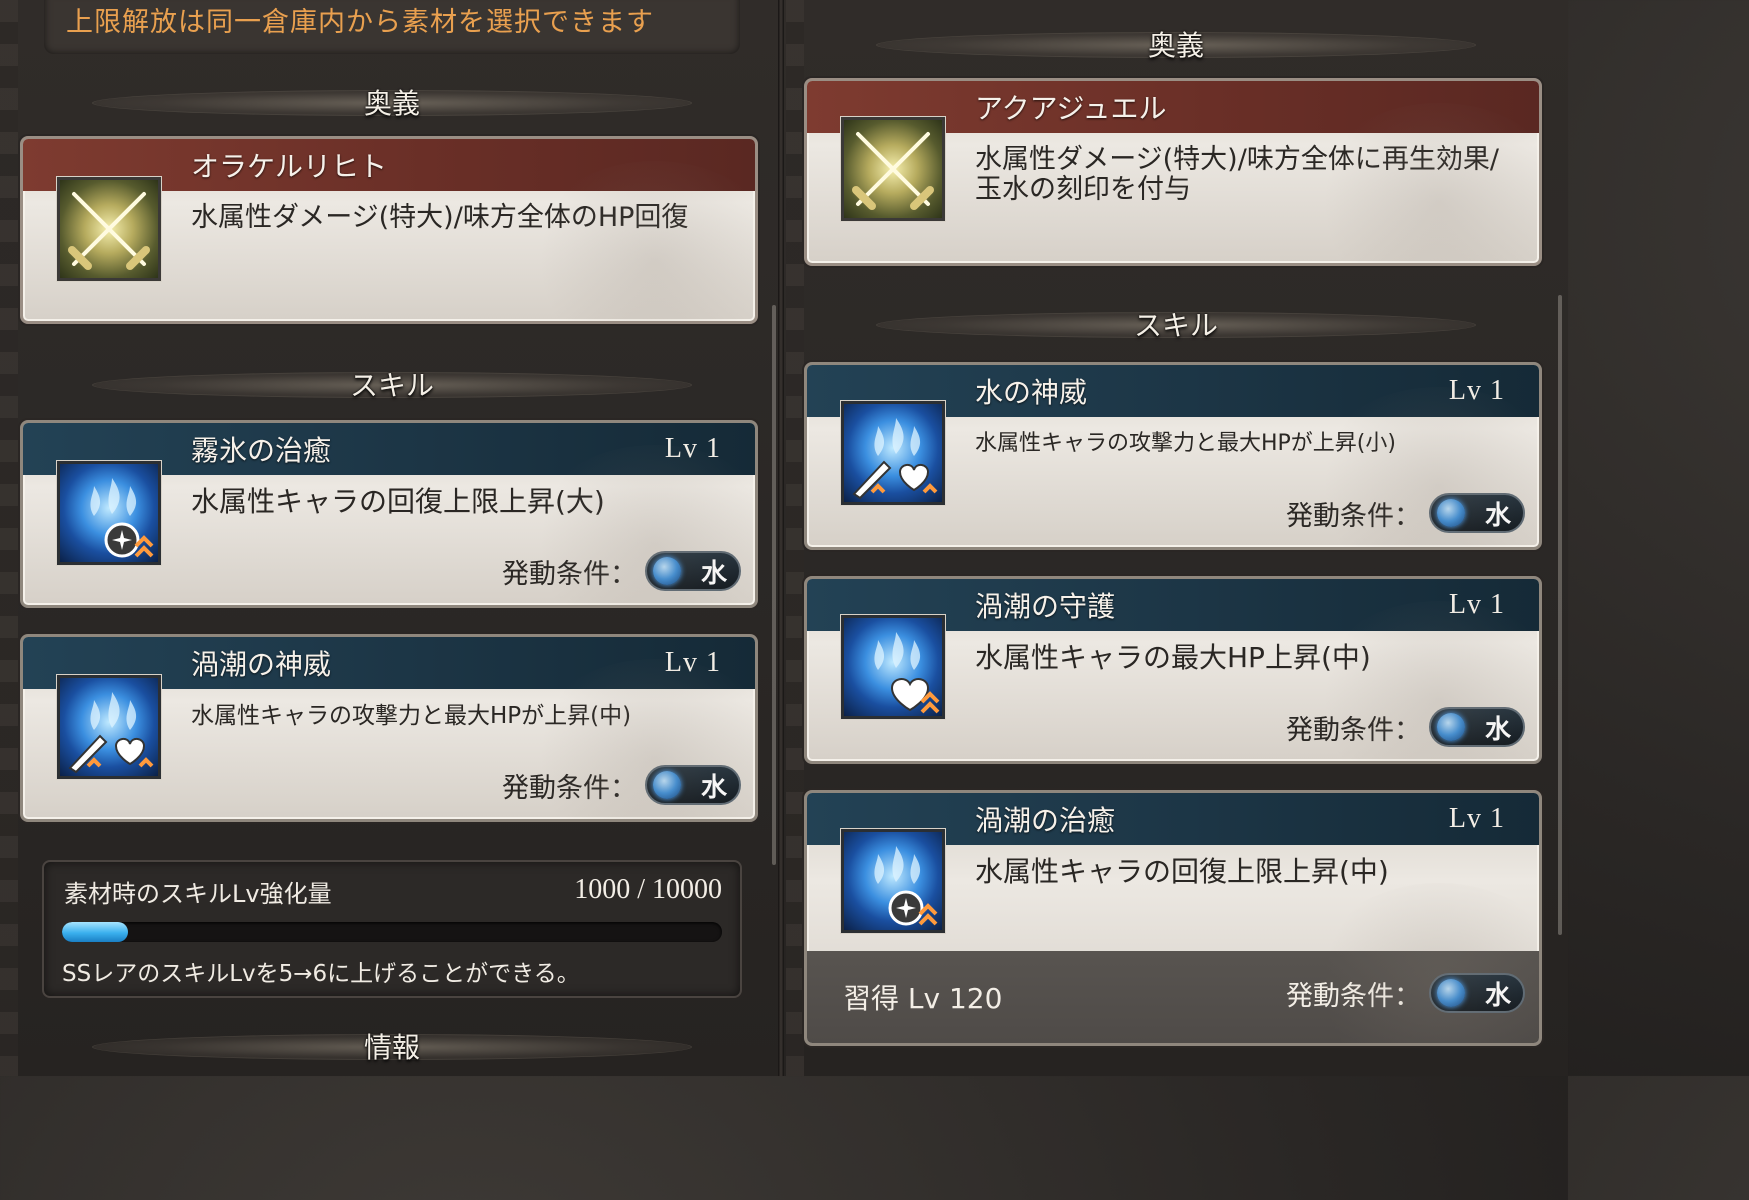  I want to click on ougi-card-right: アクアジュエル 水属性ダメージ(特大)/味方全体に再生効果/玉水の刻印を付与, so click(1173, 172).